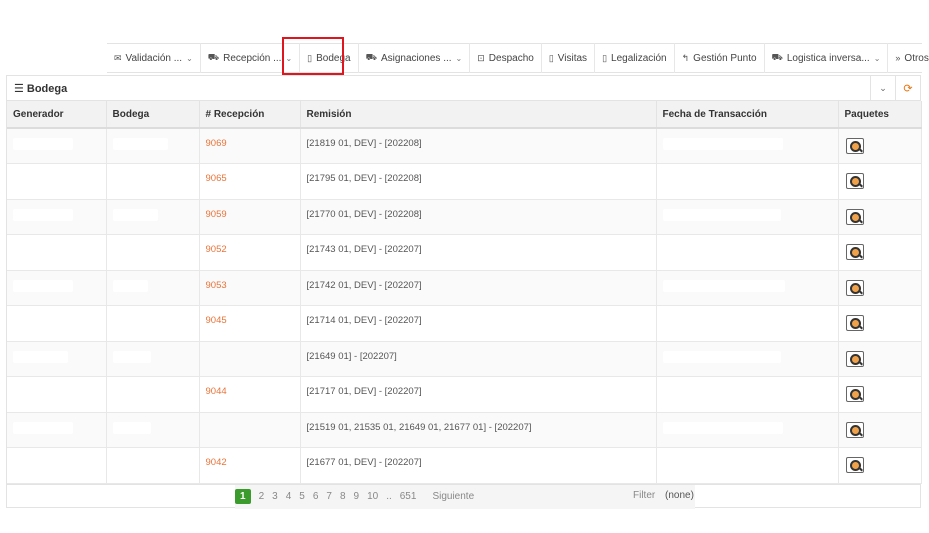 This screenshot has height=533, width=929. What do you see at coordinates (408, 496) in the screenshot?
I see `page-link: 651` at bounding box center [408, 496].